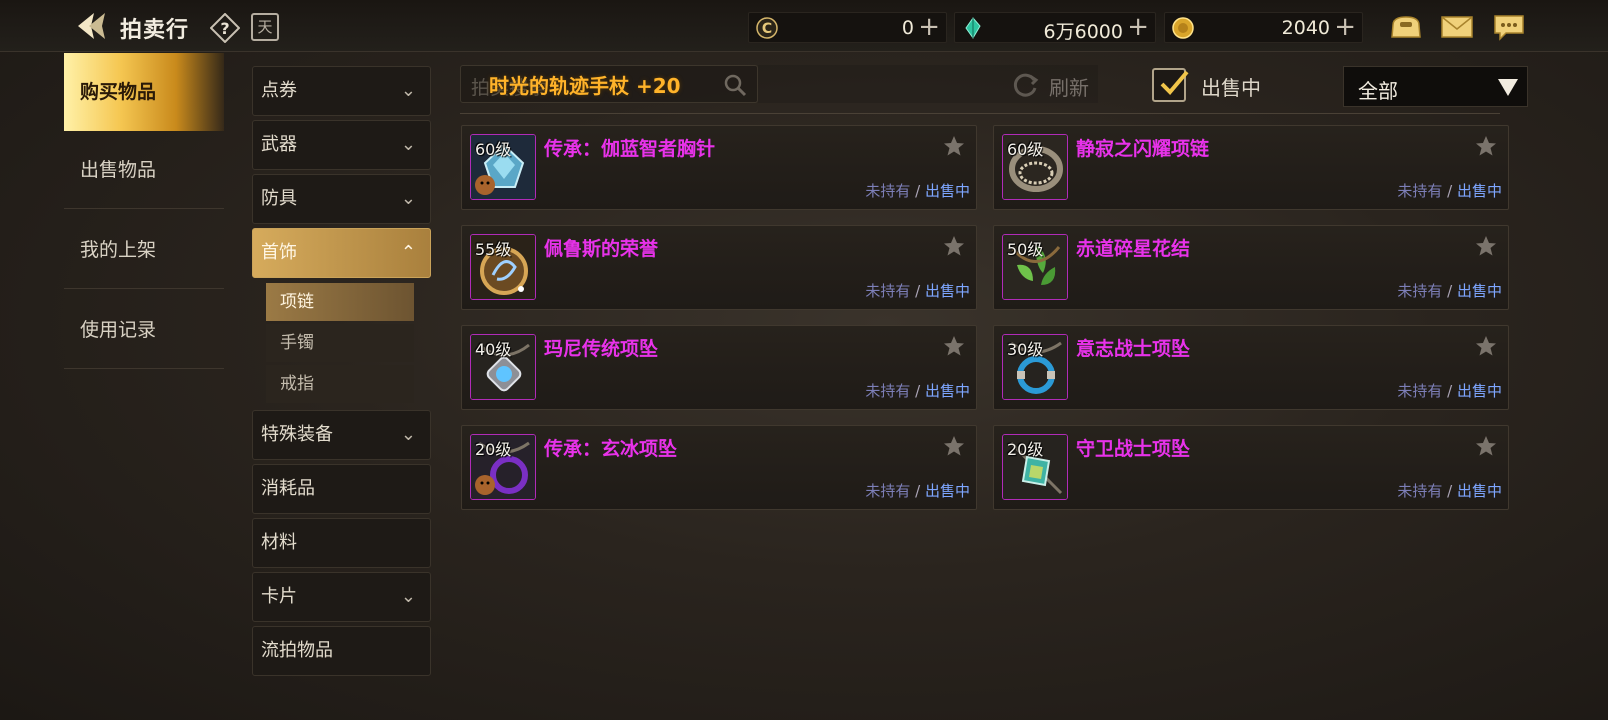  I want to click on category-special-equipment: 特殊装备 ⌄, so click(341, 435).